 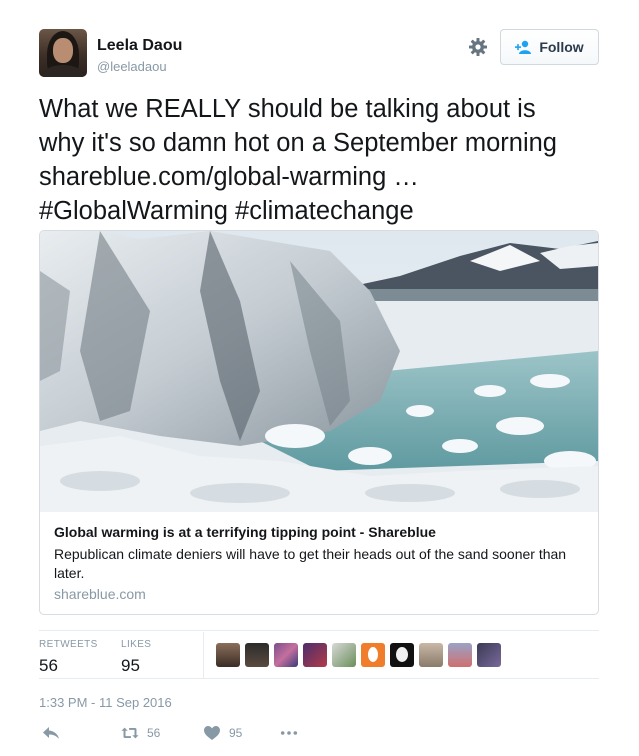 What do you see at coordinates (324, 211) in the screenshot?
I see `tweet-hashtags: #GlobalWarming #climatechange` at bounding box center [324, 211].